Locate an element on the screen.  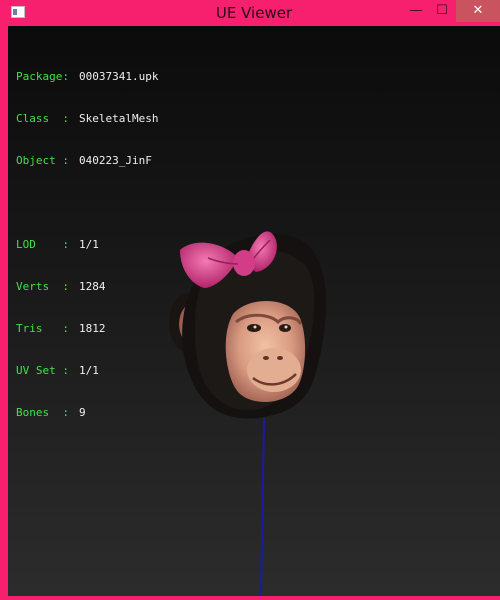
maximize-button: ☐ is located at coordinates (442, 11).